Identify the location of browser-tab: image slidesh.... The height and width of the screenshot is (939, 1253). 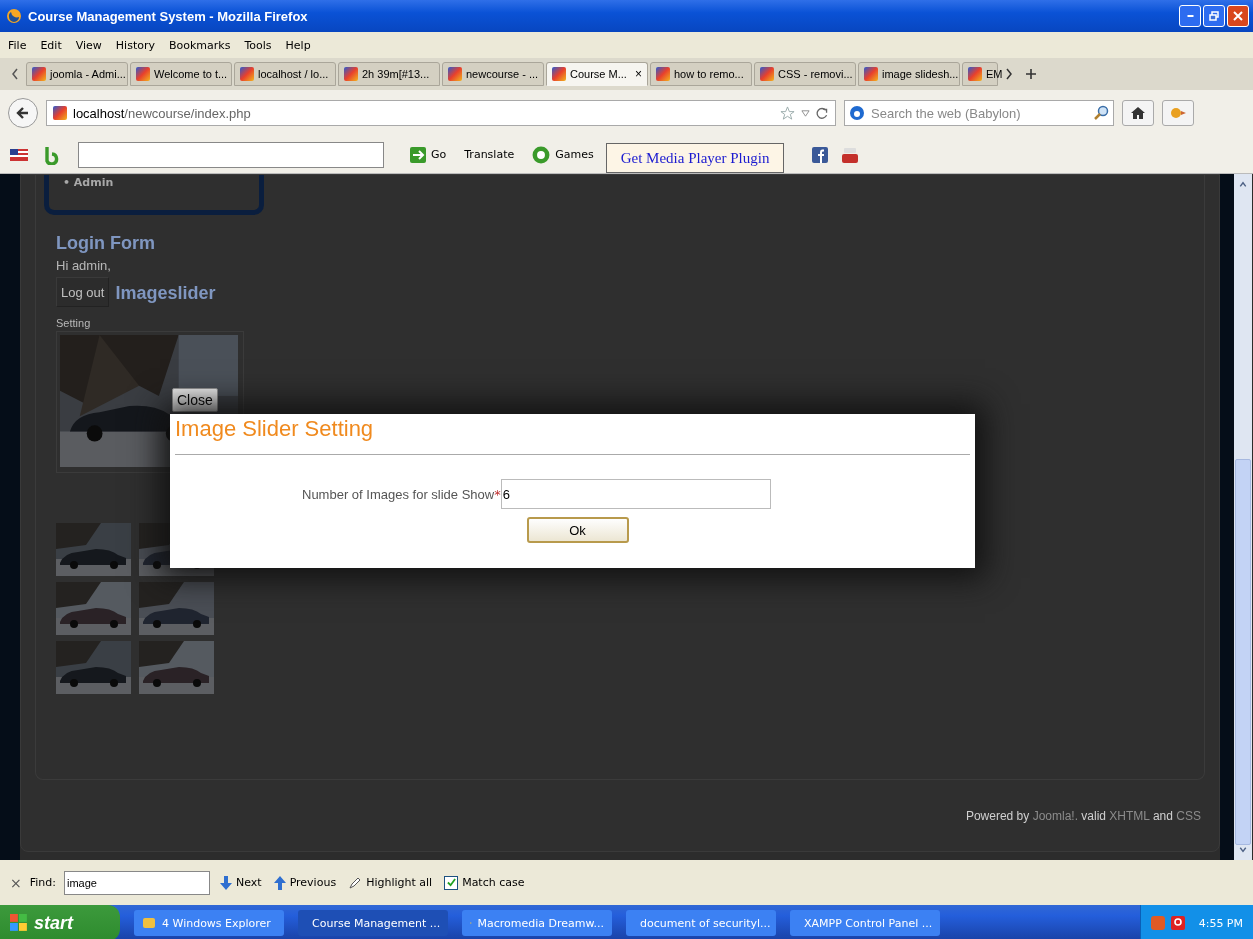
(909, 74).